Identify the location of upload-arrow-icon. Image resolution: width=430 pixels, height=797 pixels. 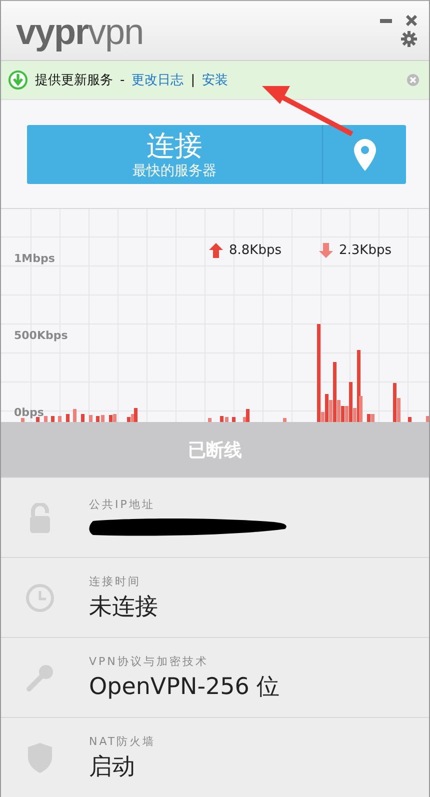
(216, 250).